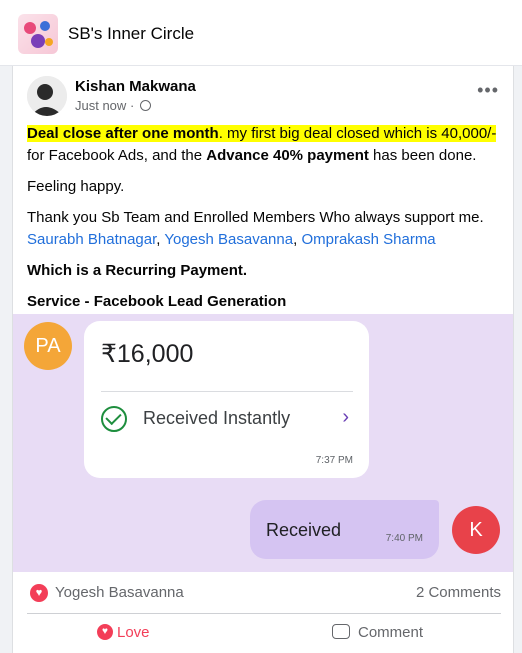 The height and width of the screenshot is (653, 522). What do you see at coordinates (135, 86) in the screenshot?
I see `author-name: Kishan Makwana` at bounding box center [135, 86].